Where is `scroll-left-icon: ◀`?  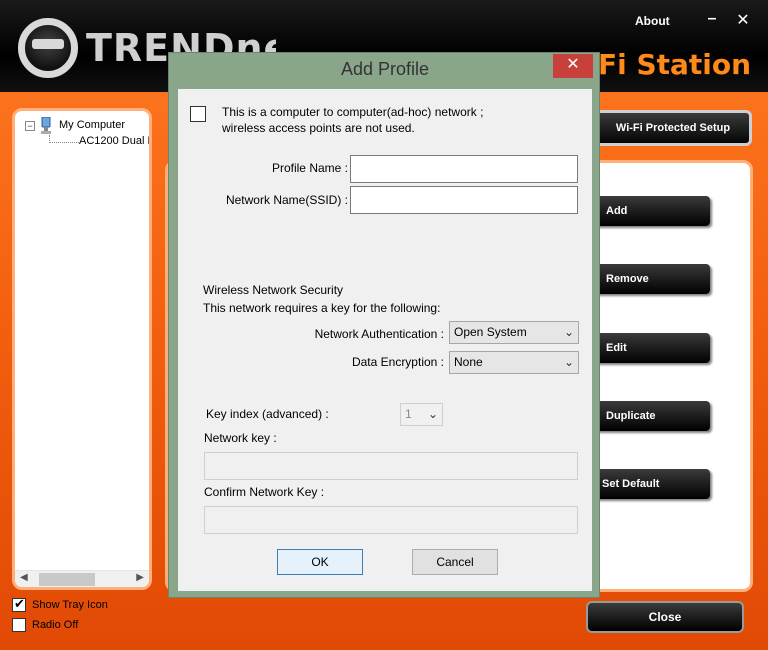 scroll-left-icon: ◀ is located at coordinates (24, 577).